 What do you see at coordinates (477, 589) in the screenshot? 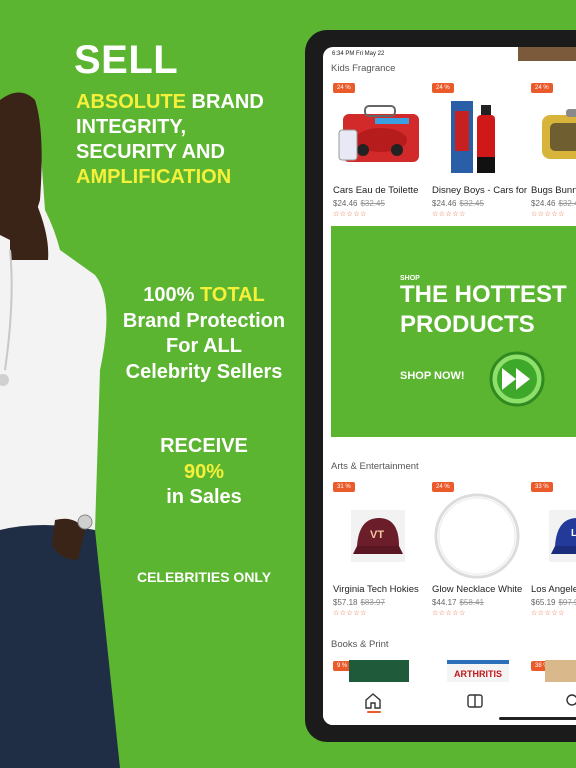
I see `product-name: Glow Necklace White` at bounding box center [477, 589].